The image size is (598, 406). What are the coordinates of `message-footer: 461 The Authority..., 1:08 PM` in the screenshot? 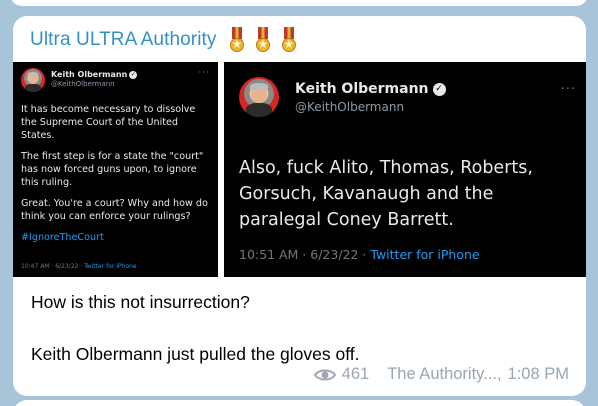 It's located at (441, 374).